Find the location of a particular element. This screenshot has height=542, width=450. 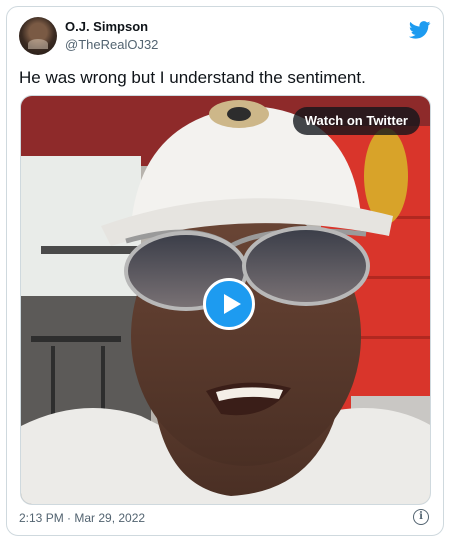

tweet-footer: 2:13 PM · Mar 29, 2022 i is located at coordinates (225, 519).